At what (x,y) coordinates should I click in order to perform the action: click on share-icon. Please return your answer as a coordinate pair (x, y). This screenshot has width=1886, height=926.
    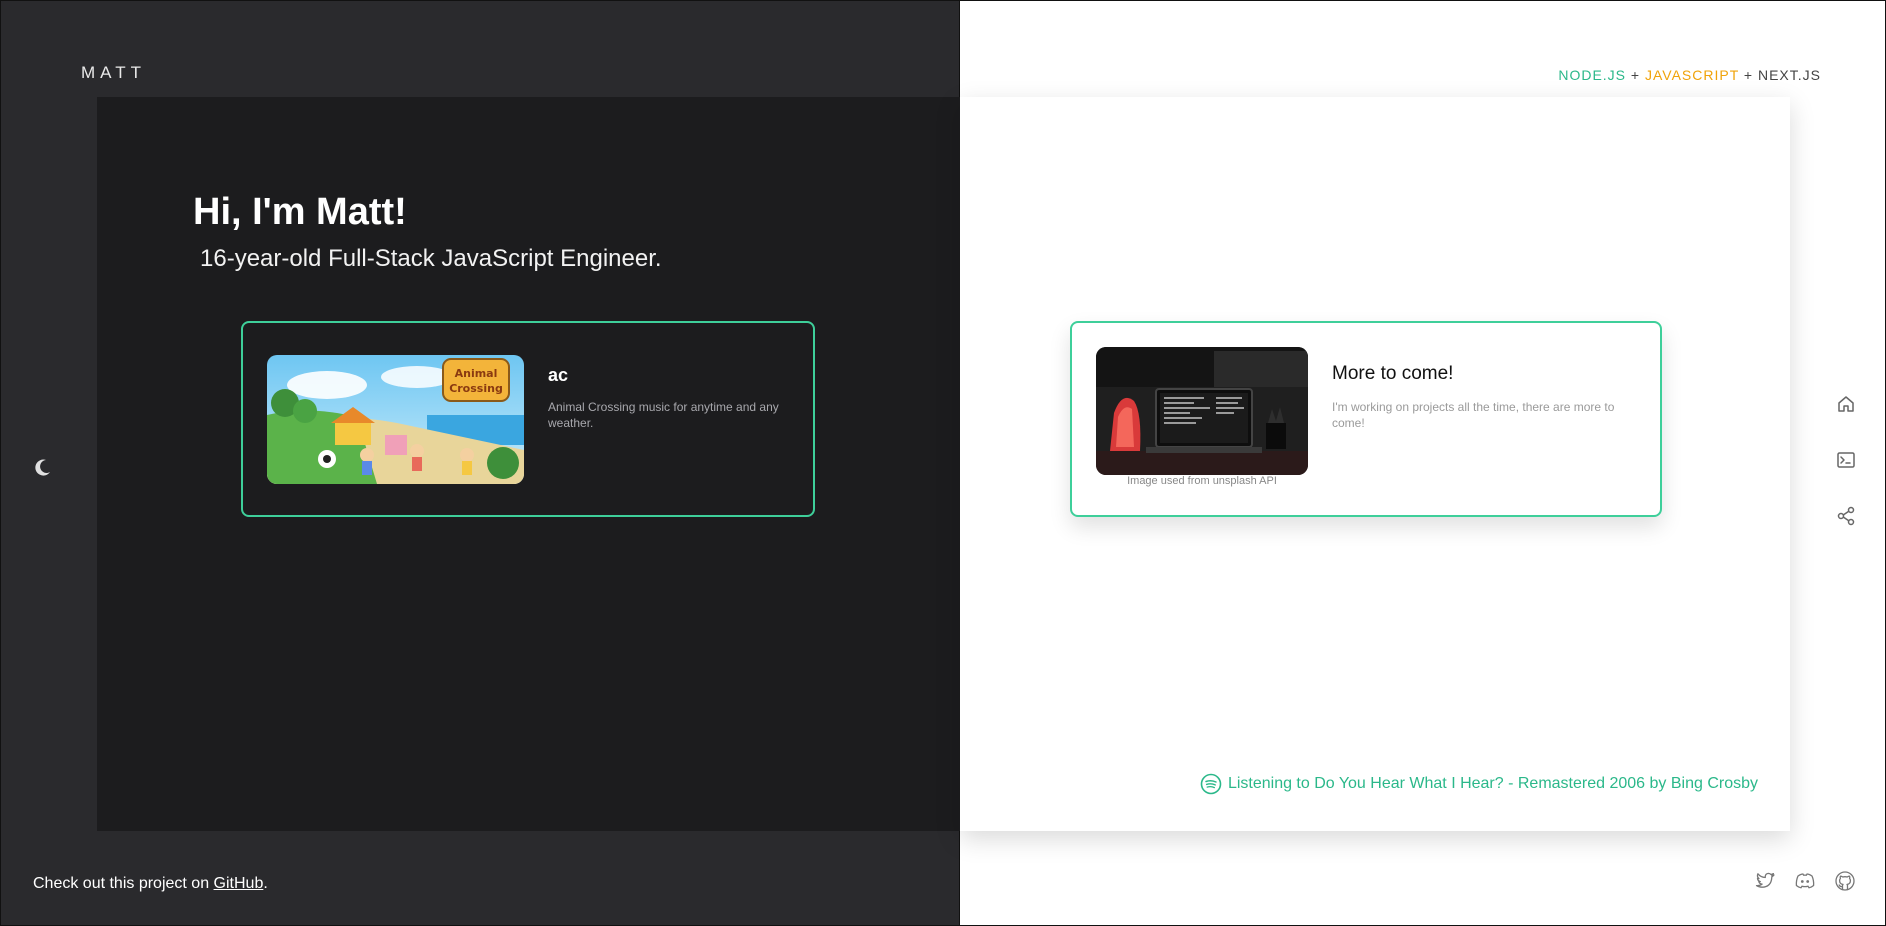
    Looking at the image, I should click on (1846, 516).